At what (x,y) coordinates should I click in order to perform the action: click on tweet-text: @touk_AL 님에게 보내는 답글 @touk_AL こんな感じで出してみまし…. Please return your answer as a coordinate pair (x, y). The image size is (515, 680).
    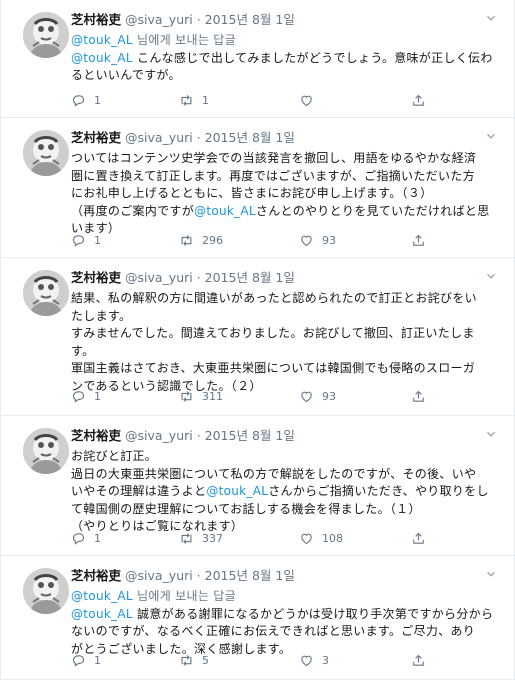
    Looking at the image, I should click on (286, 58).